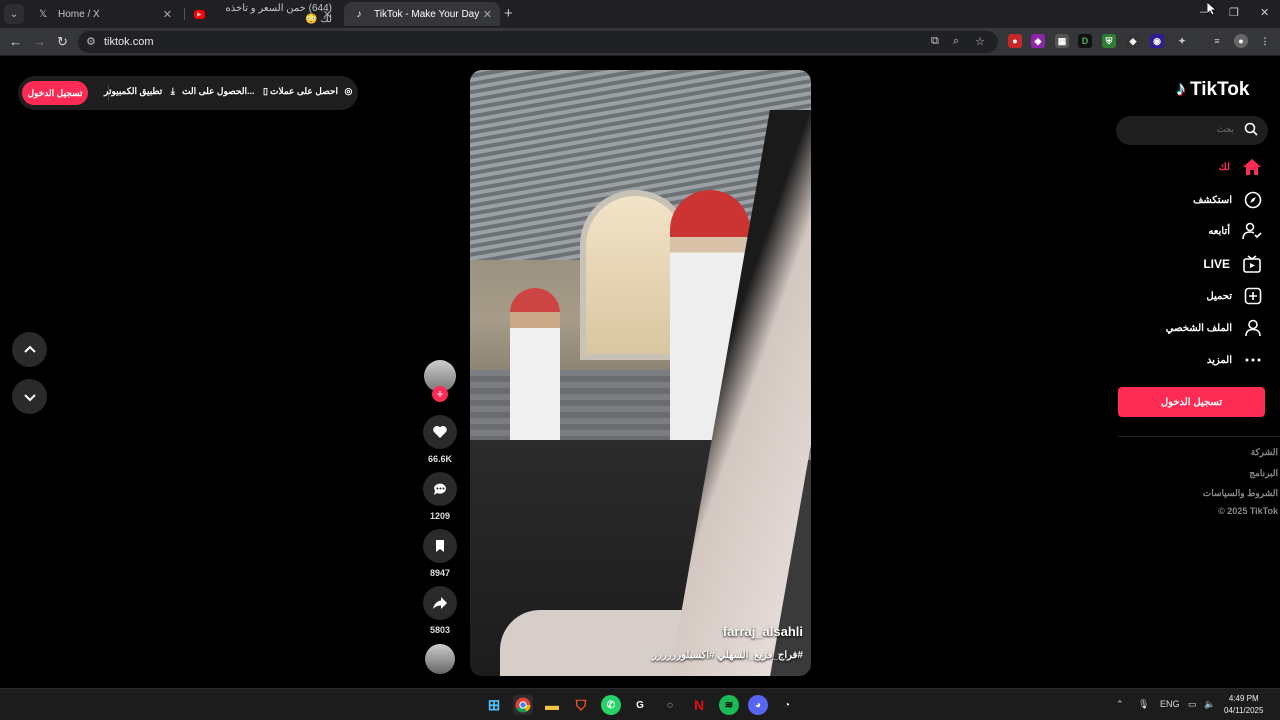  Describe the element at coordinates (1182, 41) in the screenshot. I see `extensions-puzzle-icon: ✦` at that location.